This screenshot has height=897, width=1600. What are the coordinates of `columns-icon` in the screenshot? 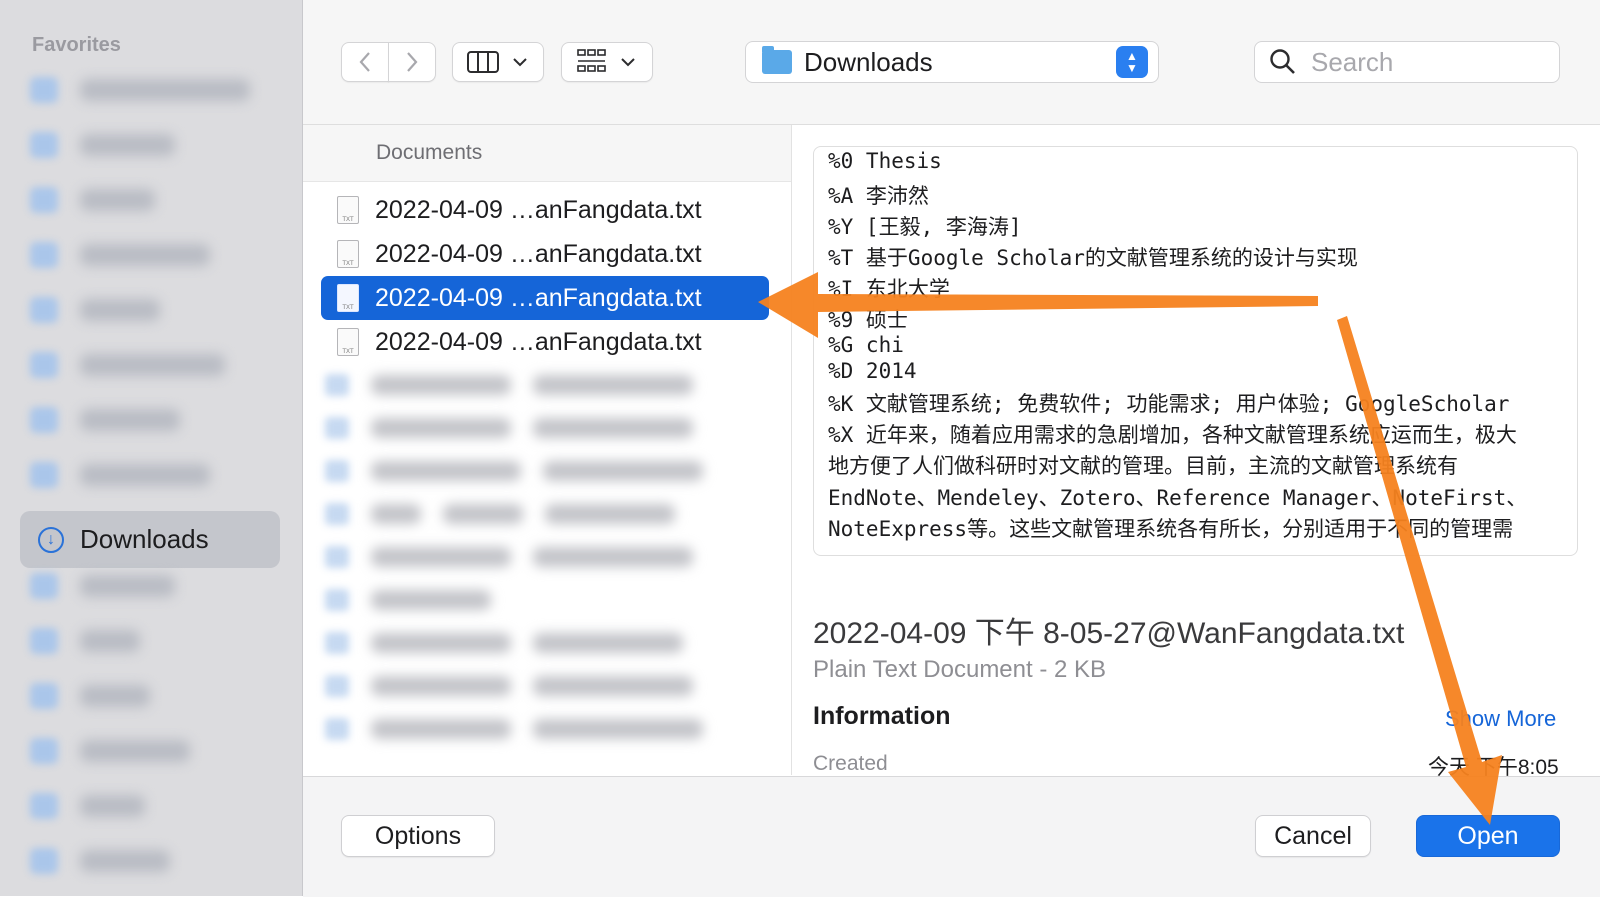 It's located at (483, 62).